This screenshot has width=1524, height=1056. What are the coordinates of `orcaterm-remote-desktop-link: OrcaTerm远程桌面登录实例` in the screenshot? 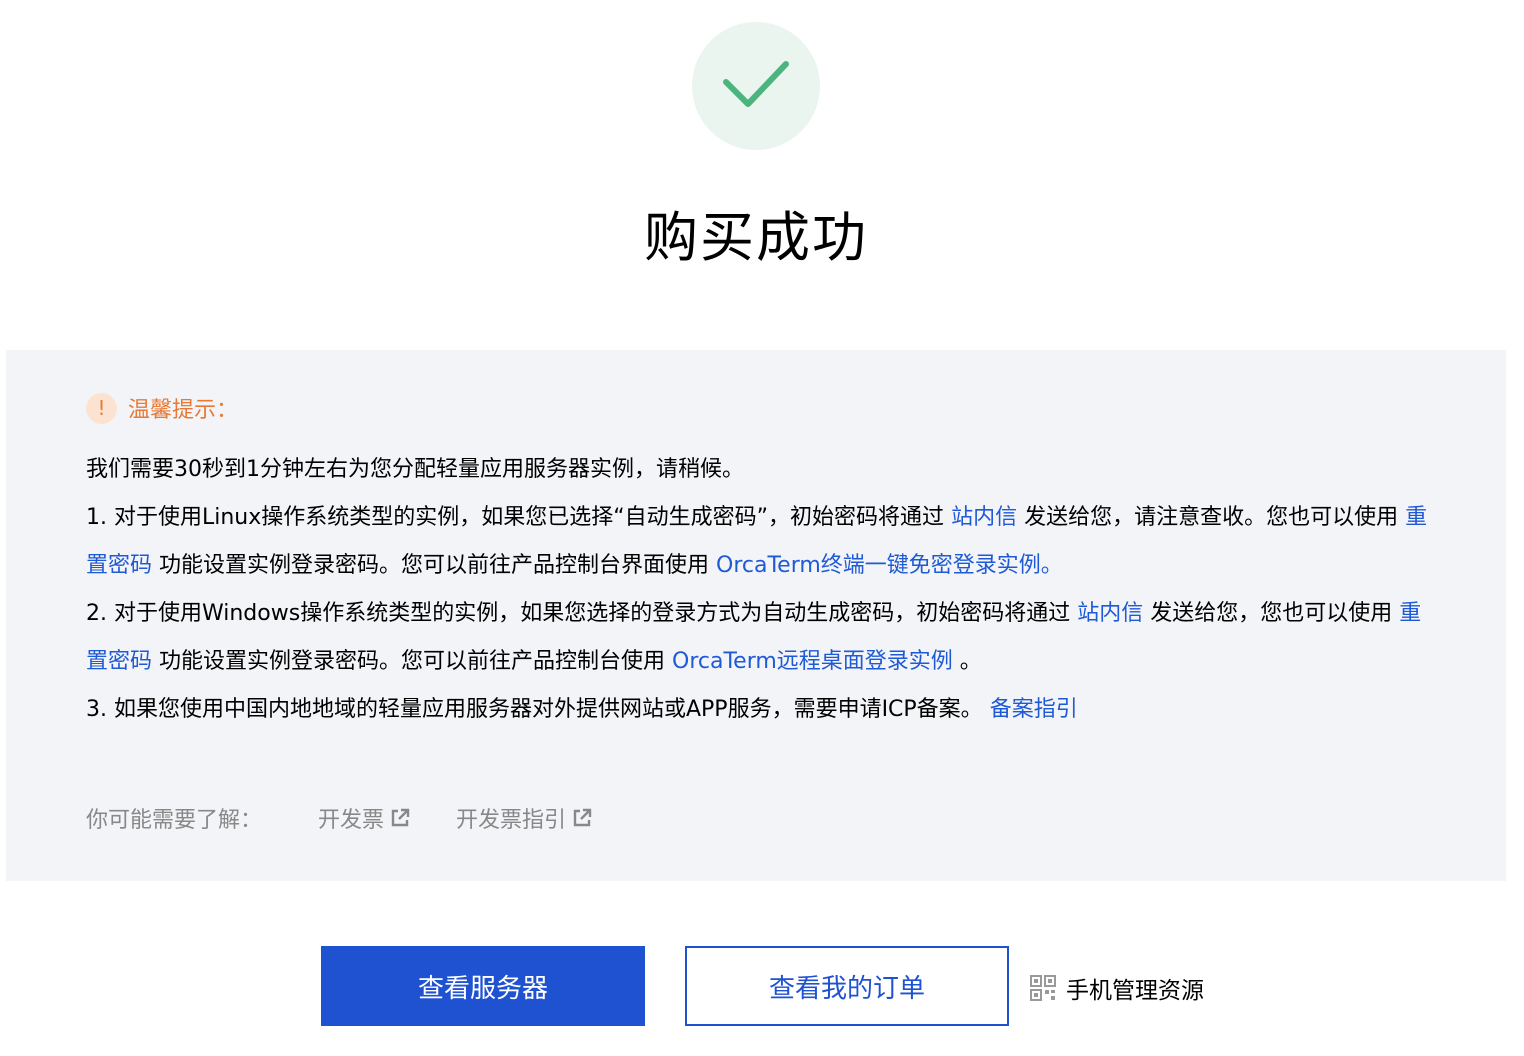 It's located at (812, 661).